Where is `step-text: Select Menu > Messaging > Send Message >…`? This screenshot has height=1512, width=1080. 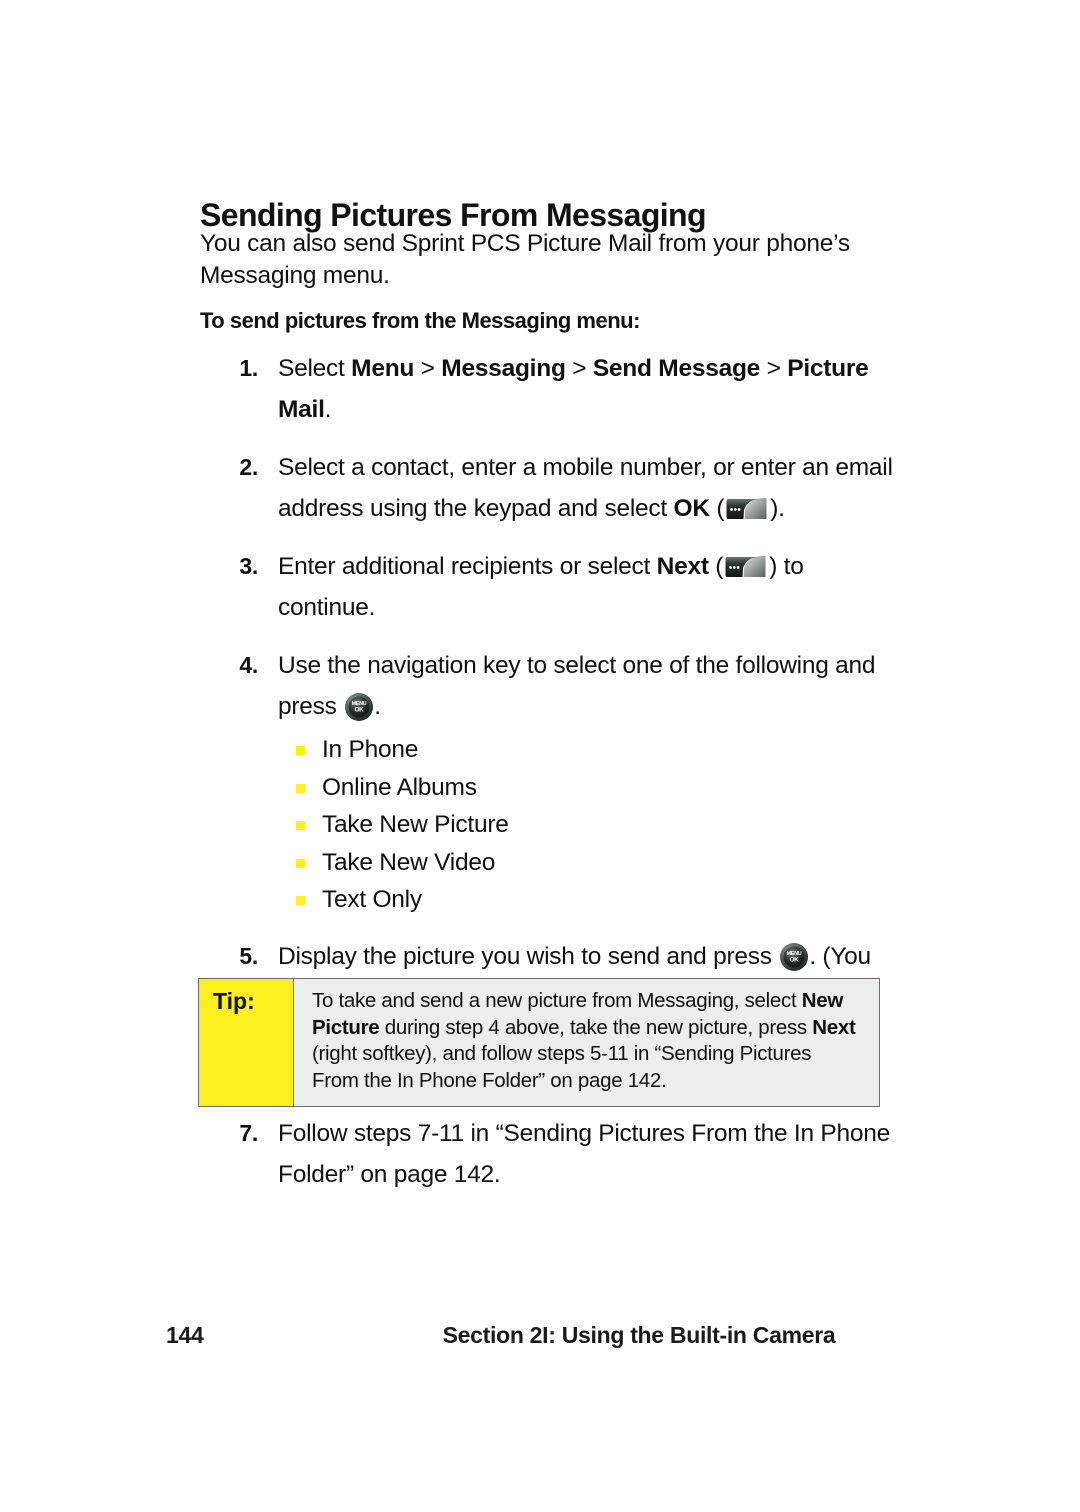 step-text: Select Menu > Messaging > Send Message >… is located at coordinates (573, 389).